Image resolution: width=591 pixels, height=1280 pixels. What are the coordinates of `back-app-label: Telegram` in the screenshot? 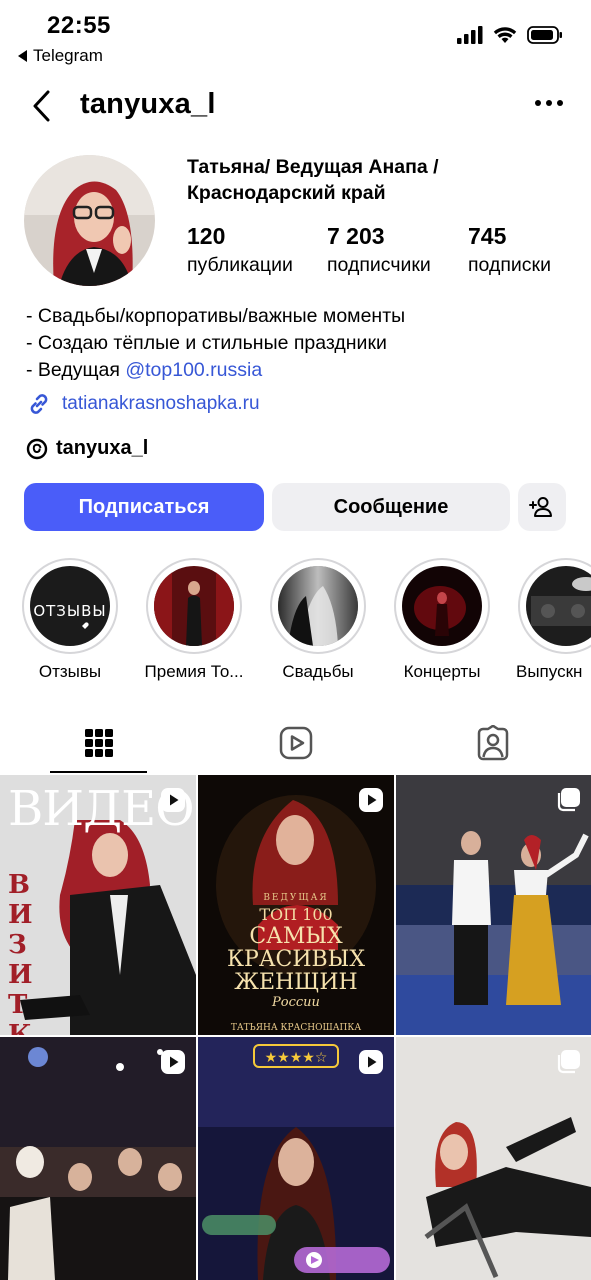 It's located at (68, 55).